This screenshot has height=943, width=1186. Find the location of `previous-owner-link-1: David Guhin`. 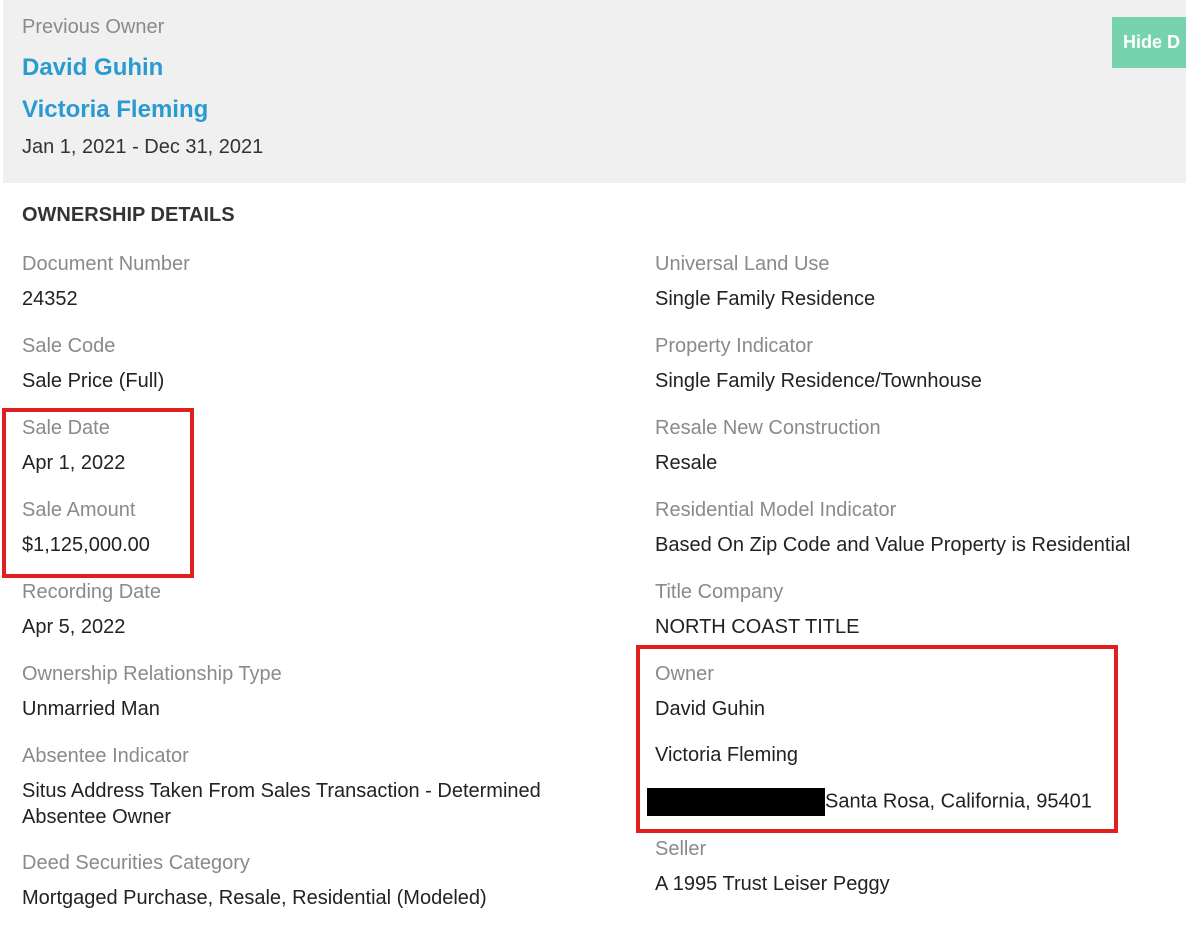

previous-owner-link-1: David Guhin is located at coordinates (92, 68).